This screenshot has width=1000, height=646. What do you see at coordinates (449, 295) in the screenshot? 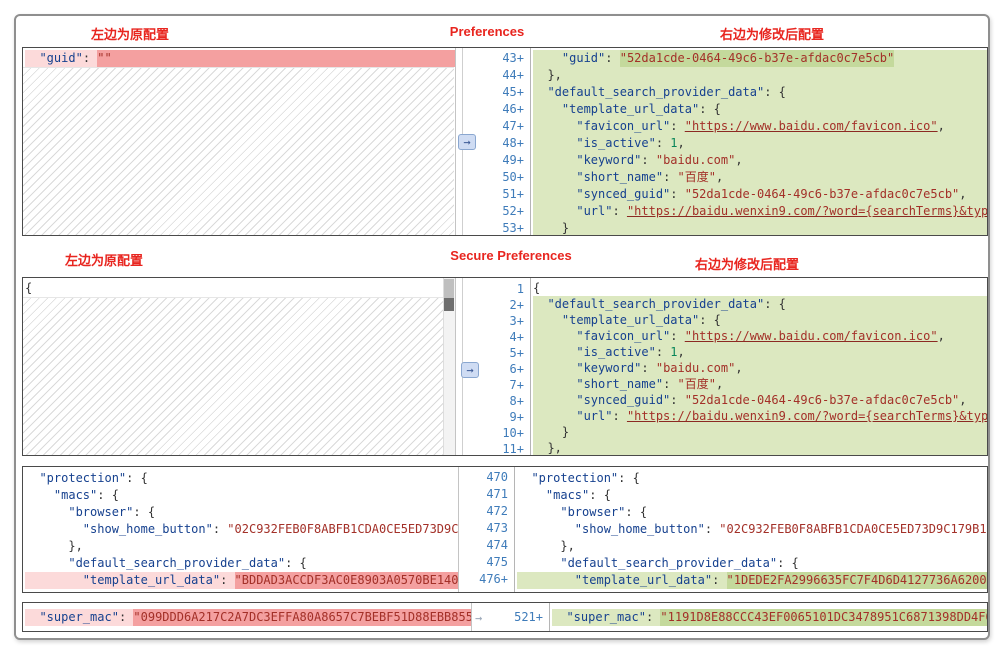
I see `scrollbar-thumb` at bounding box center [449, 295].